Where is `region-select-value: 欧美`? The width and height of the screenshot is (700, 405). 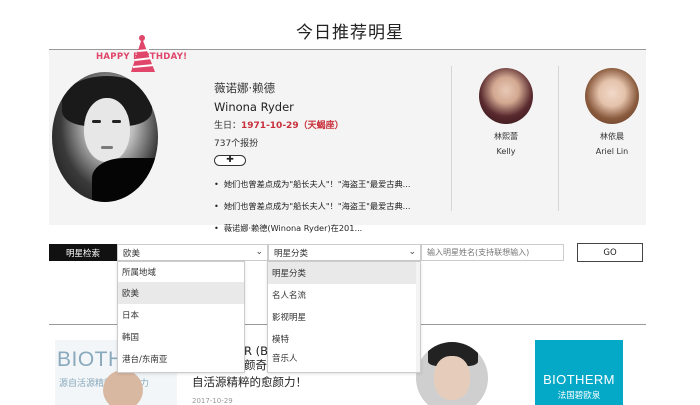
region-select-value: 欧美 is located at coordinates (132, 253).